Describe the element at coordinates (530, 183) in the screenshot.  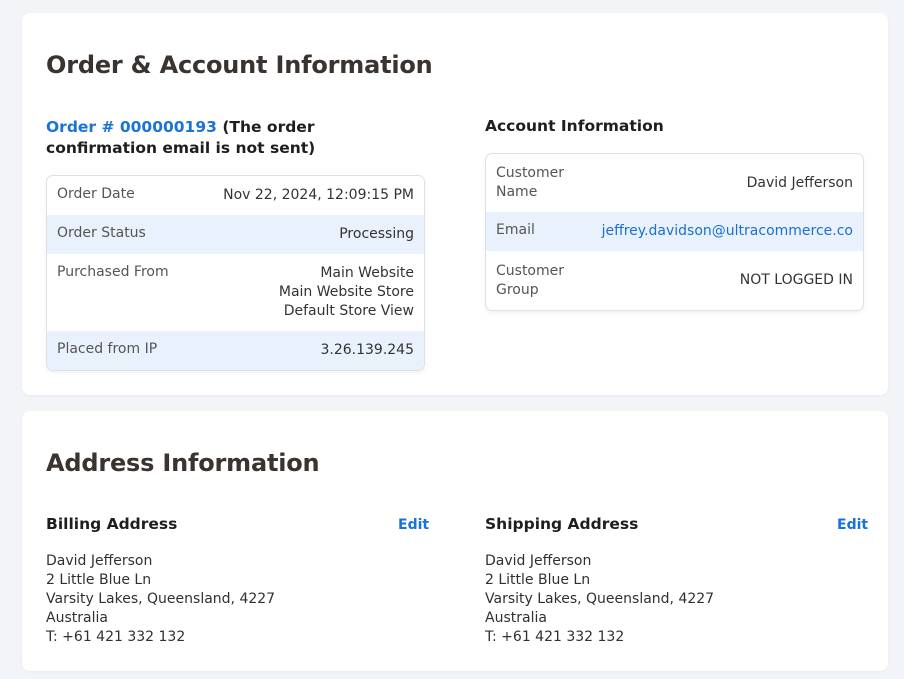
I see `row-label: Customer Name` at that location.